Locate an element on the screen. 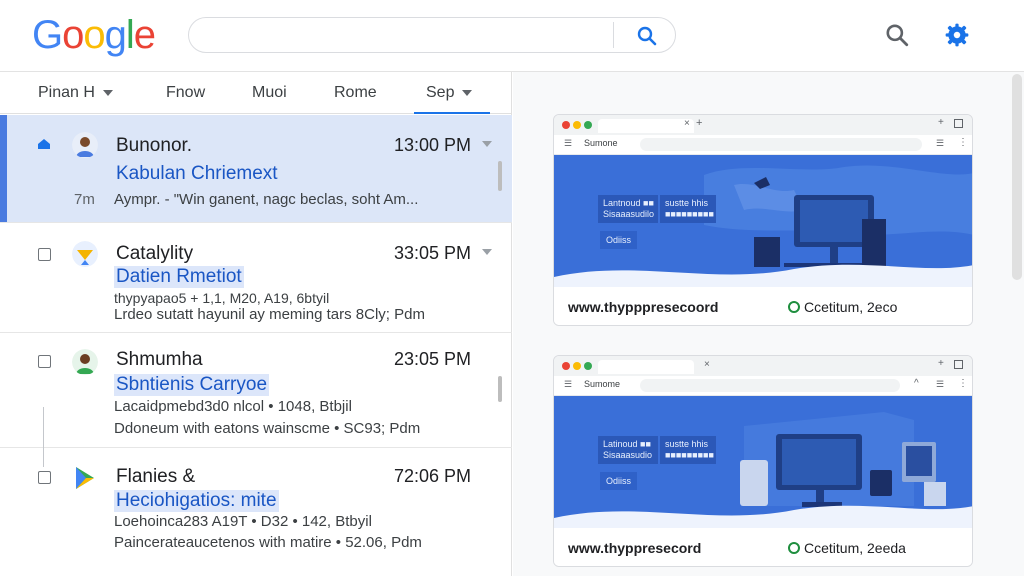 The width and height of the screenshot is (1024, 576). tab-label: Rome is located at coordinates (355, 92).